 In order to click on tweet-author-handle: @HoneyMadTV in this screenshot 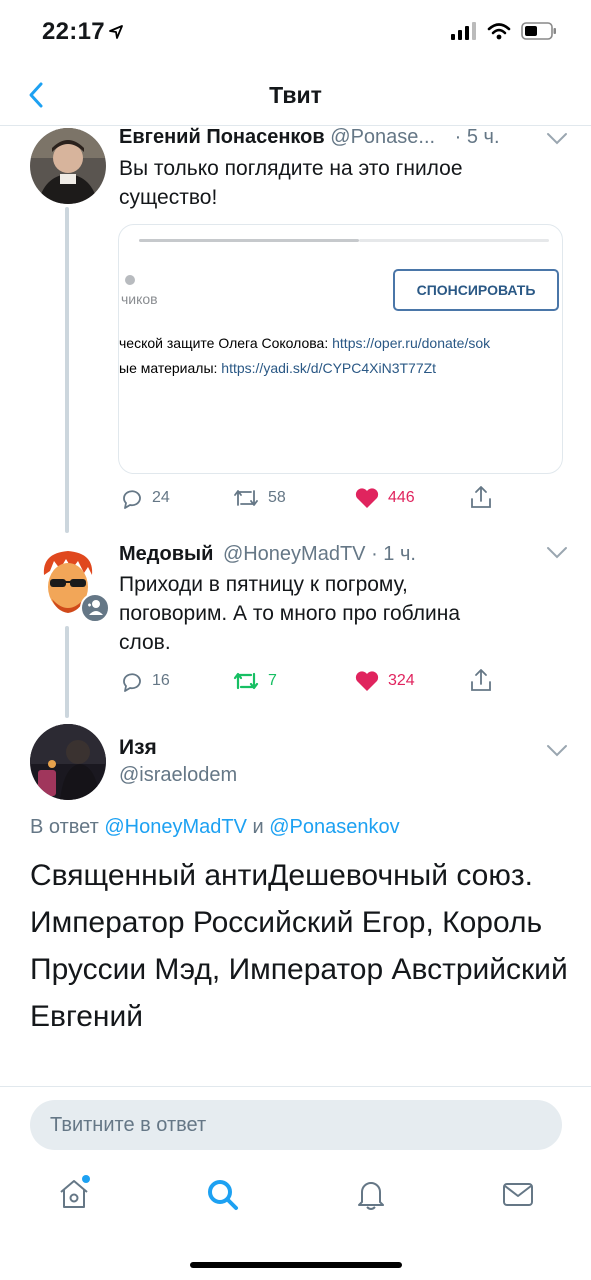, I will do `click(294, 554)`.